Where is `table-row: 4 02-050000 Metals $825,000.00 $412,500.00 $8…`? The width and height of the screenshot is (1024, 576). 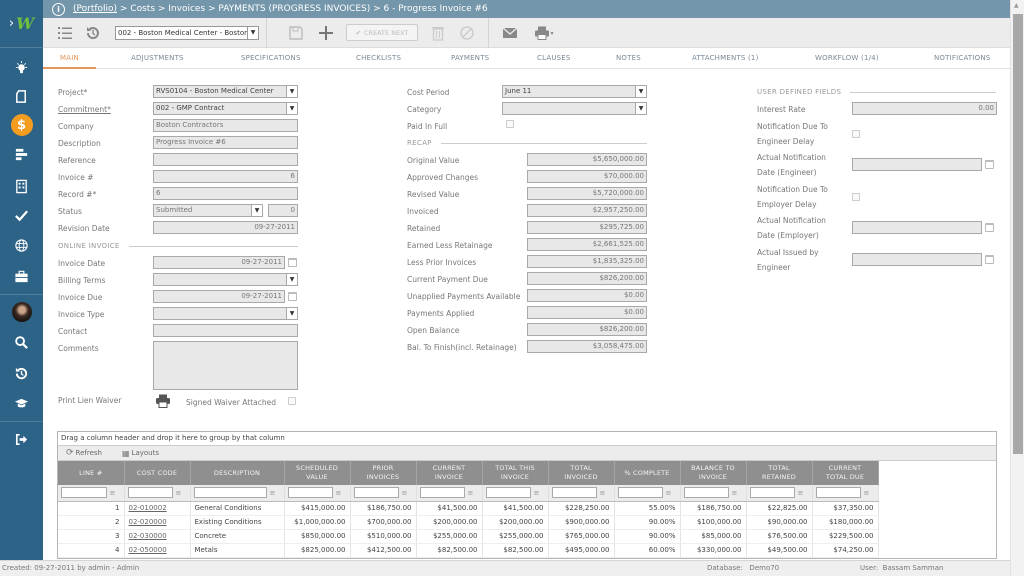
table-row: 4 02-050000 Metals $825,000.00 $412,500.00 $8… is located at coordinates (468, 550).